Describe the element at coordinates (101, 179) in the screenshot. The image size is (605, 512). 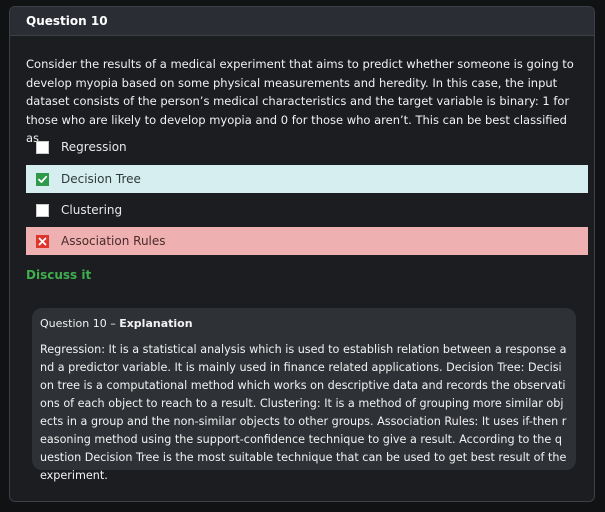
I see `option-label: Decision Tree` at that location.